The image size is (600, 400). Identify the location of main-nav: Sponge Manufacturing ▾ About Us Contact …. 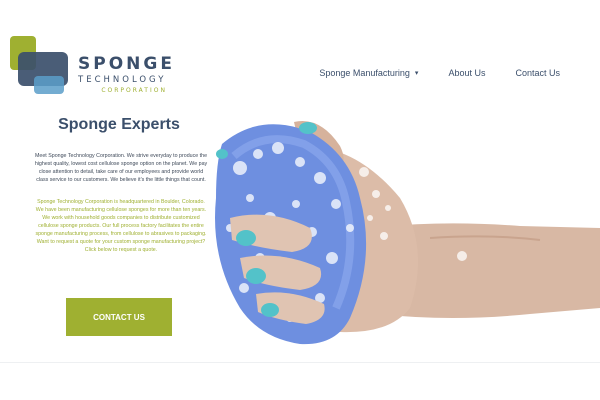
(439, 73).